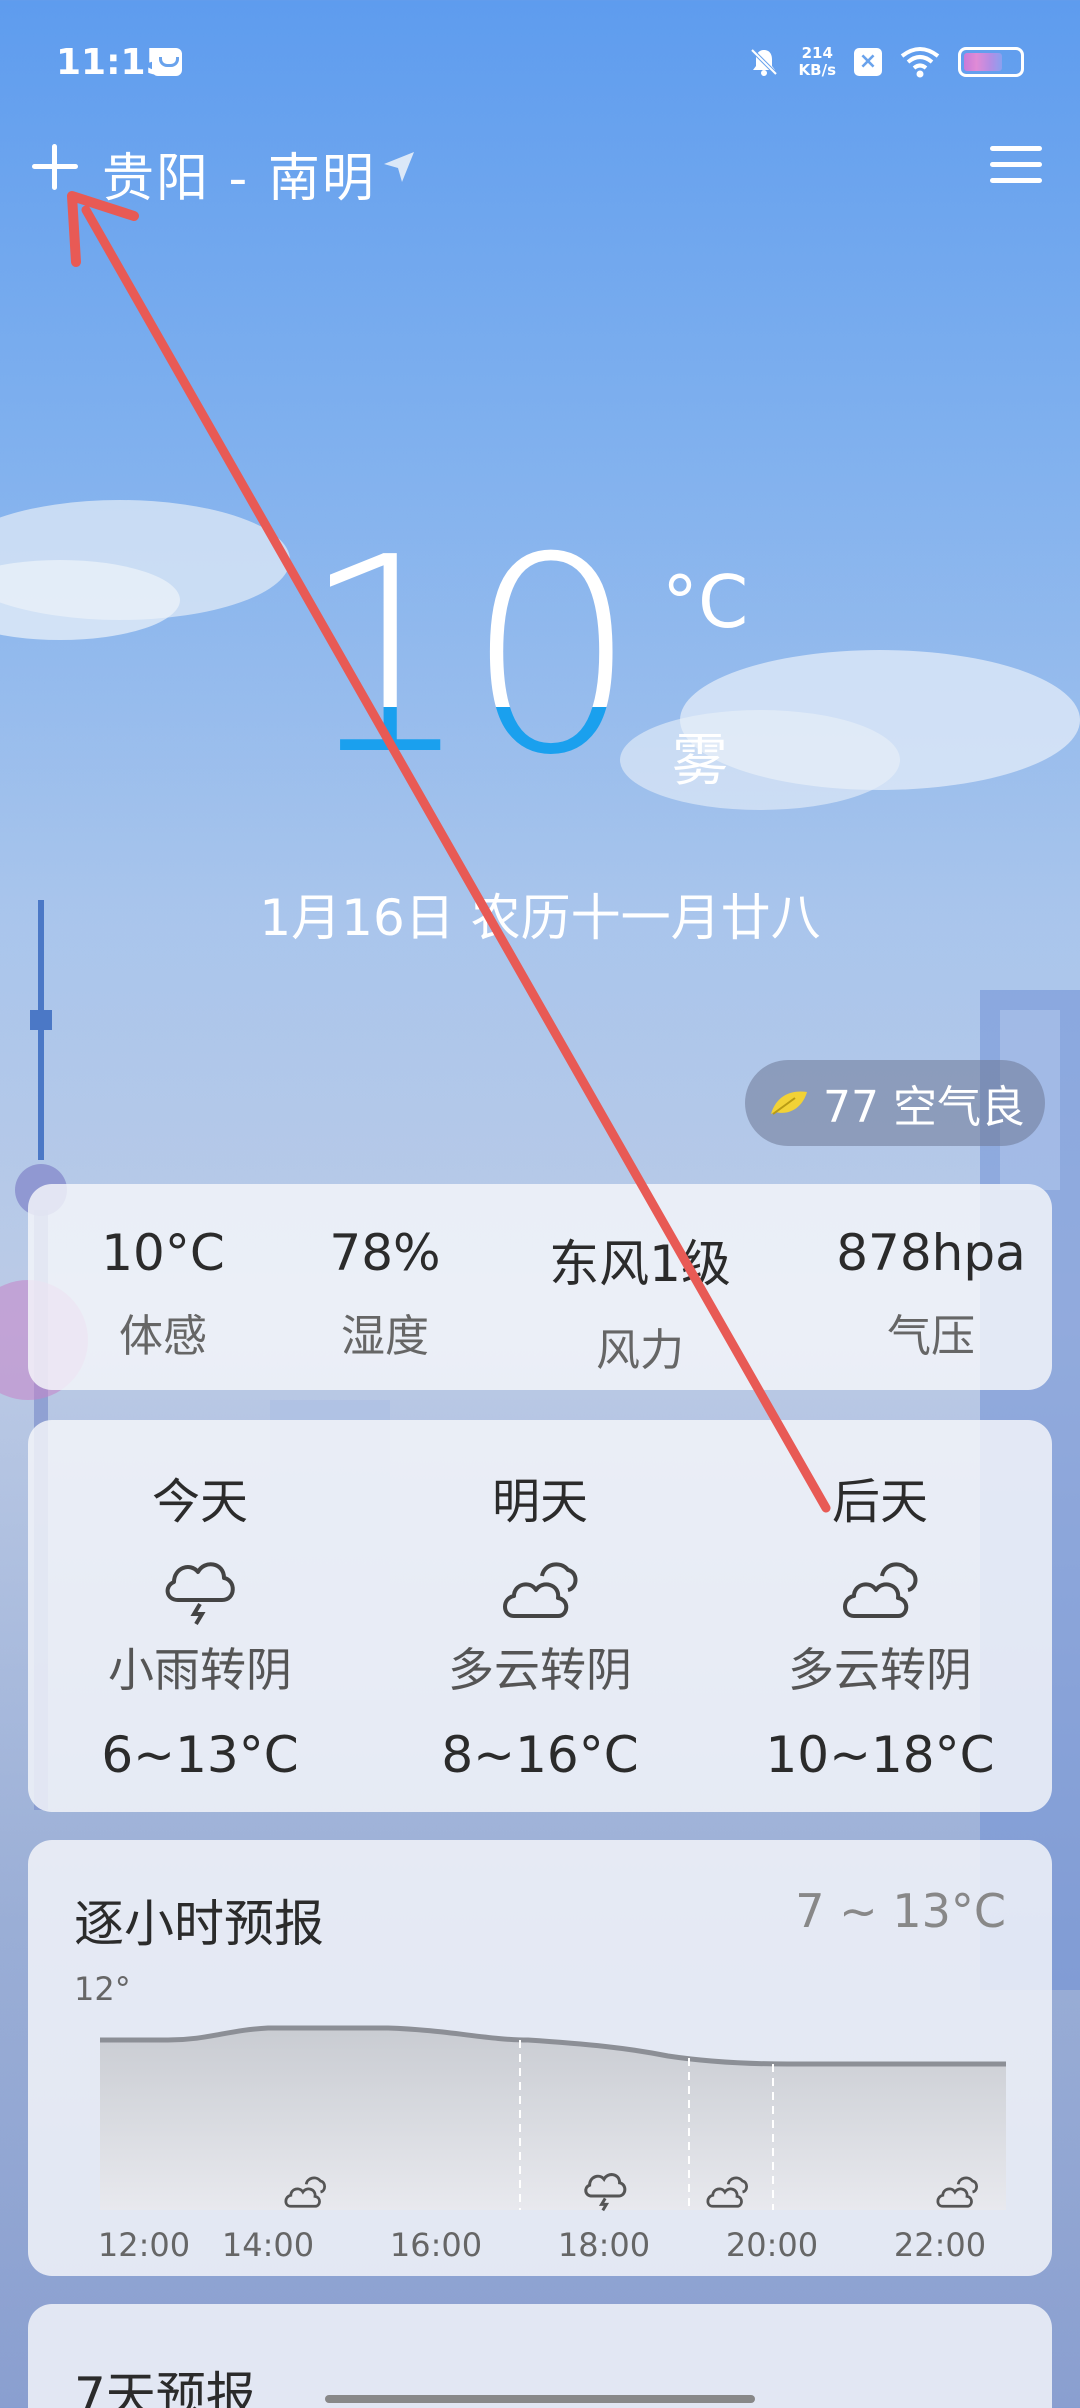 Image resolution: width=1080 pixels, height=2408 pixels. What do you see at coordinates (540, 1623) in the screenshot?
I see `day-tomorrow: 明天 多云转阴 8~16°C` at bounding box center [540, 1623].